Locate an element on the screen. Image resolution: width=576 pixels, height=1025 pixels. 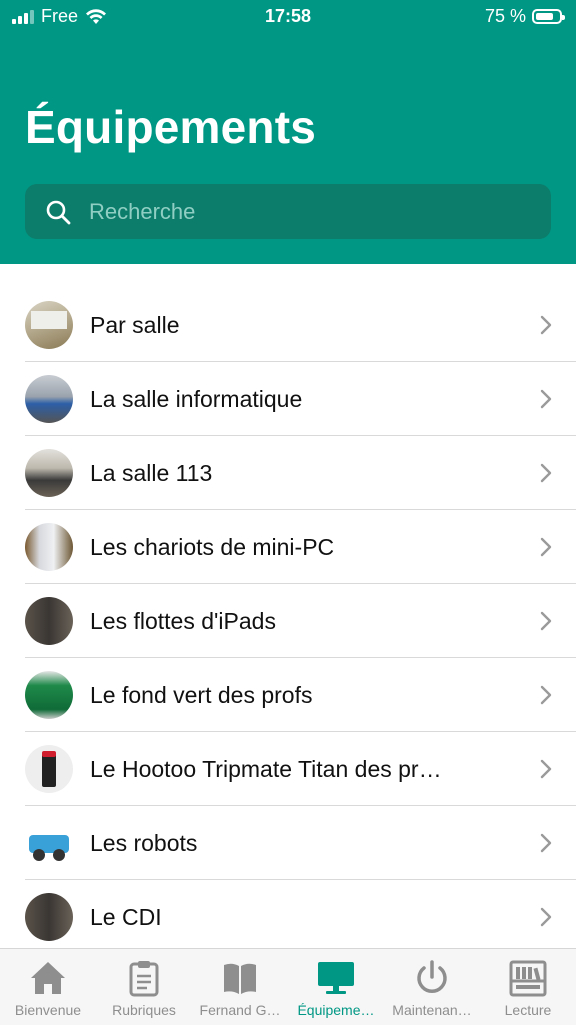
computer-room-photo-thumbnail is located at coordinates (49, 399).